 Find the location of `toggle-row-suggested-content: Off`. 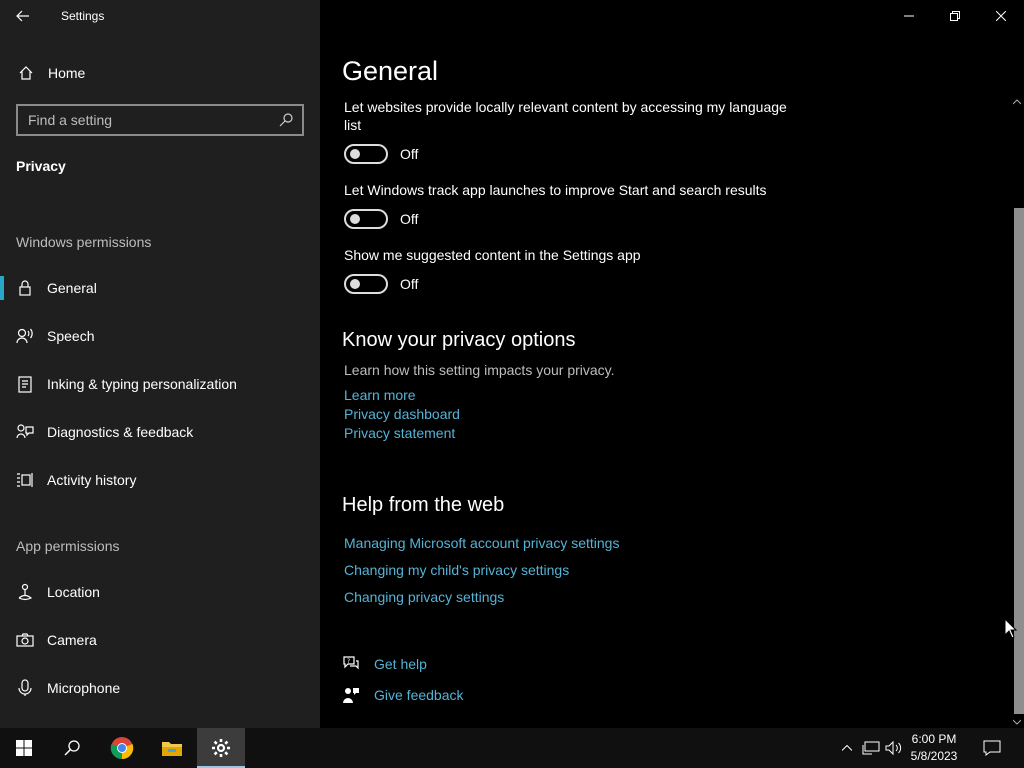

toggle-row-suggested-content: Off is located at coordinates (381, 284).